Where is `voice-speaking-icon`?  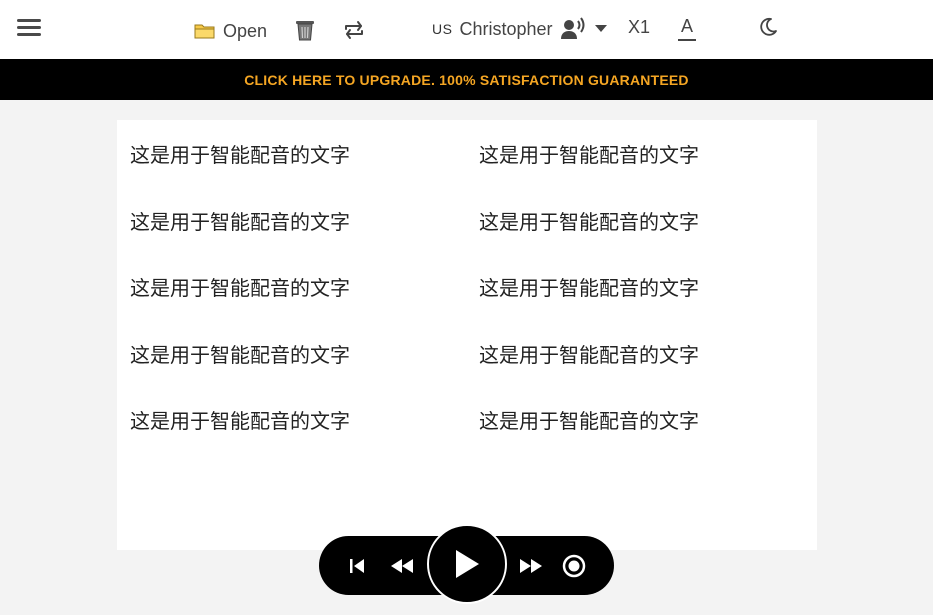 voice-speaking-icon is located at coordinates (572, 28).